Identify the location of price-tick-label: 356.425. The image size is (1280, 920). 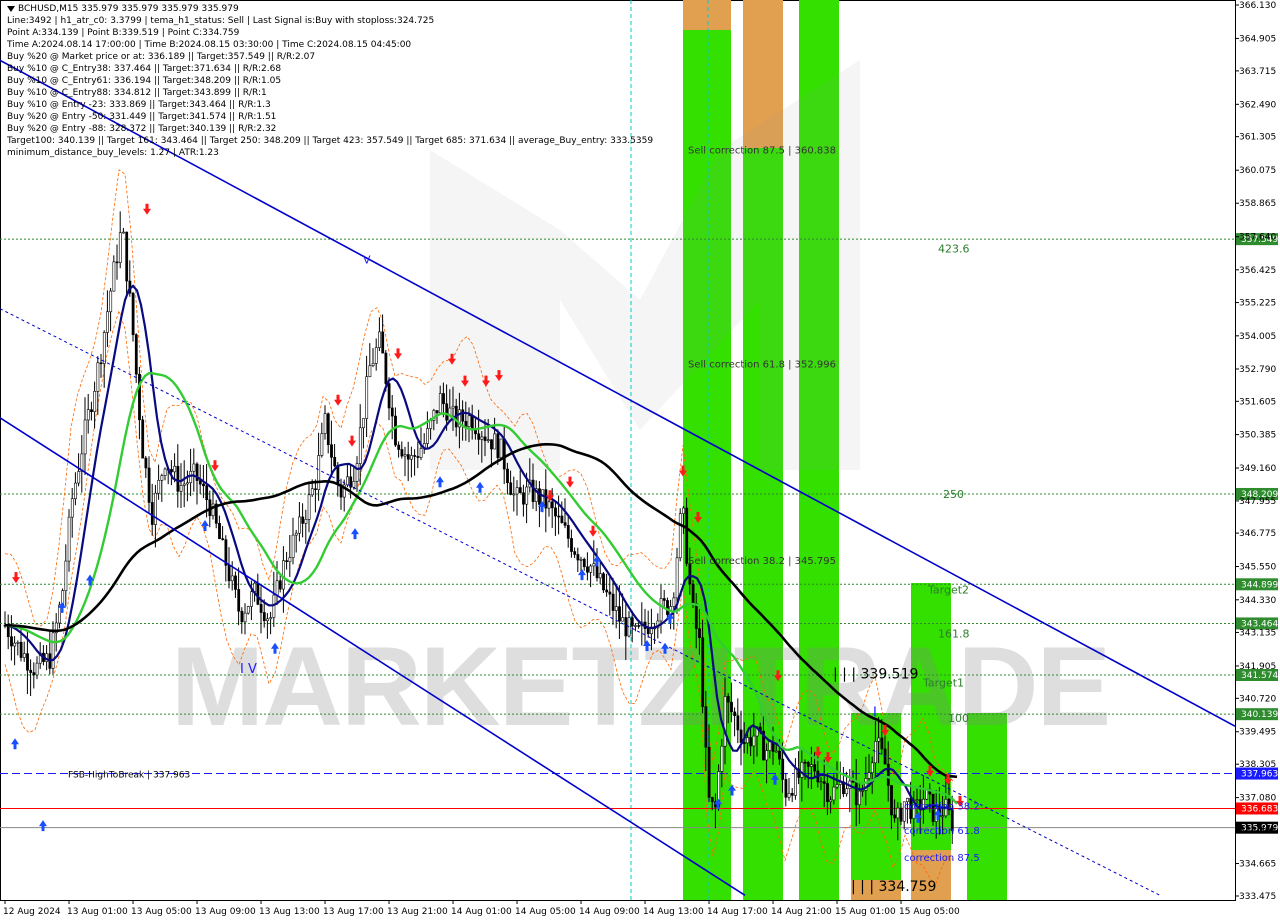
(1257, 271).